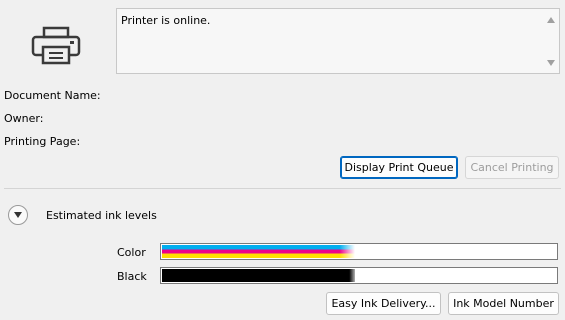 The height and width of the screenshot is (320, 565). I want to click on printer-icon, so click(56, 45).